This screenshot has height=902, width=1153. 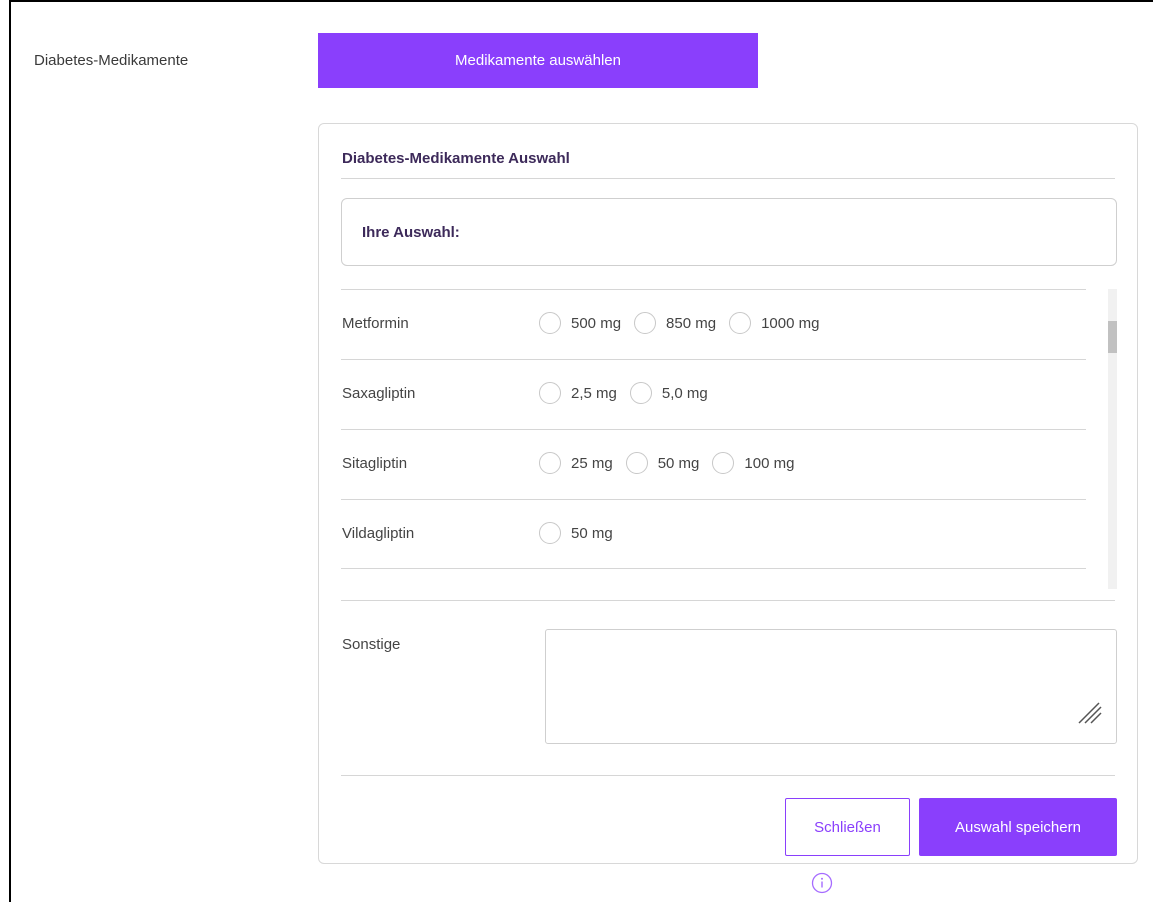 I want to click on close-button: Schließen, so click(x=847, y=827).